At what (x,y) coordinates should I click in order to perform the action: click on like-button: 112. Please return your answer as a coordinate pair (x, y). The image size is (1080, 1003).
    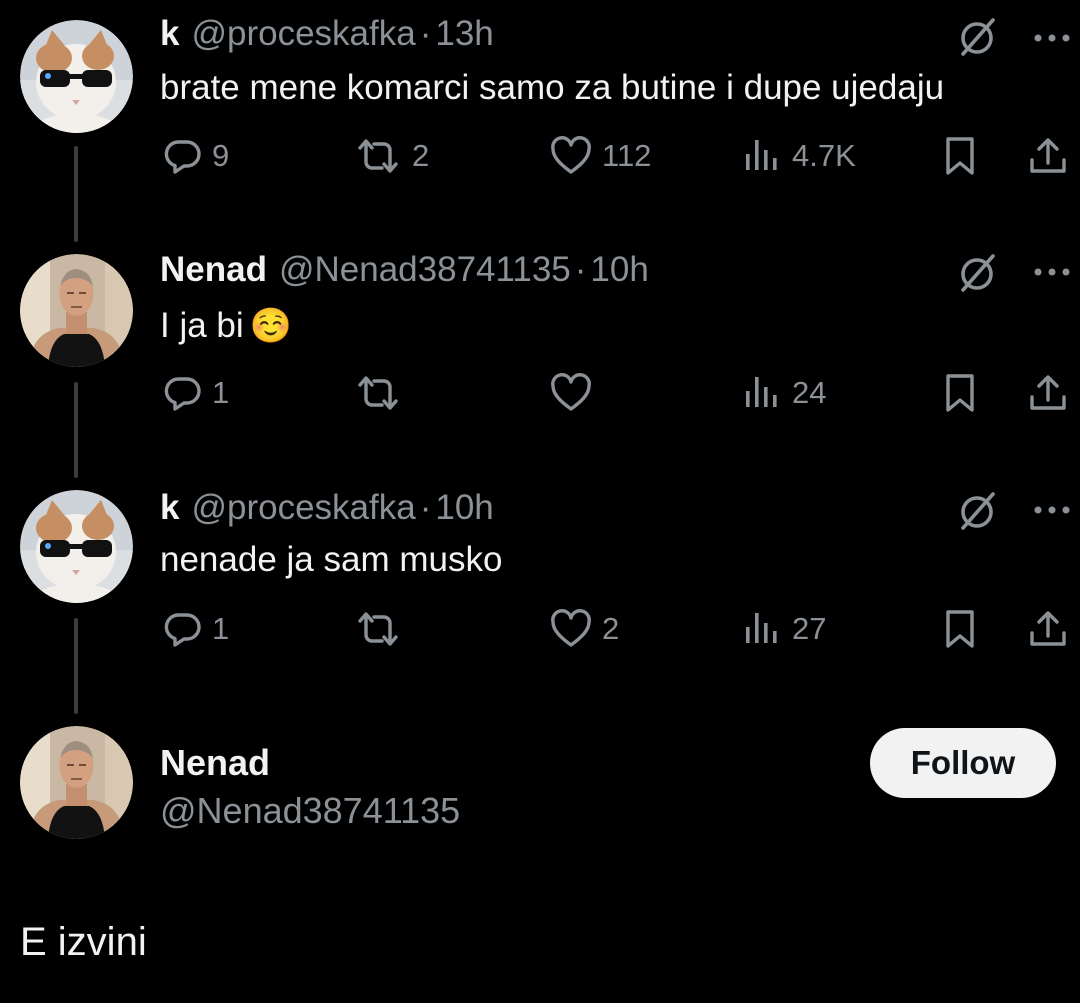
    Looking at the image, I should click on (599, 156).